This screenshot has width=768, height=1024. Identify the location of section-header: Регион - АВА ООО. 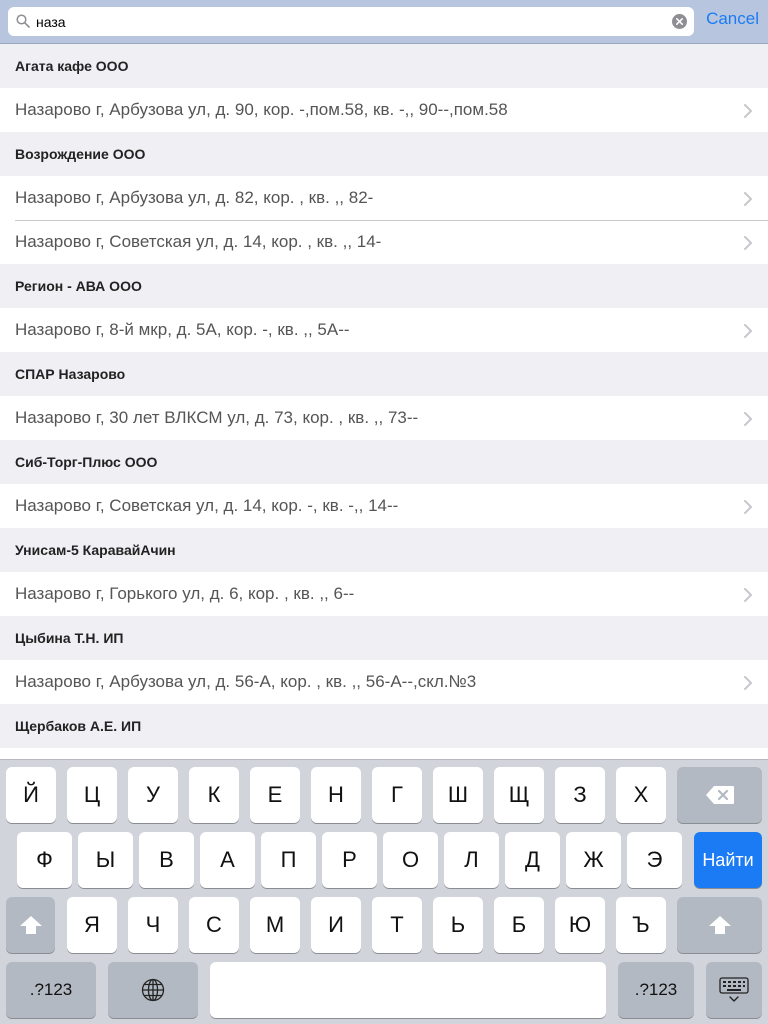
(384, 286).